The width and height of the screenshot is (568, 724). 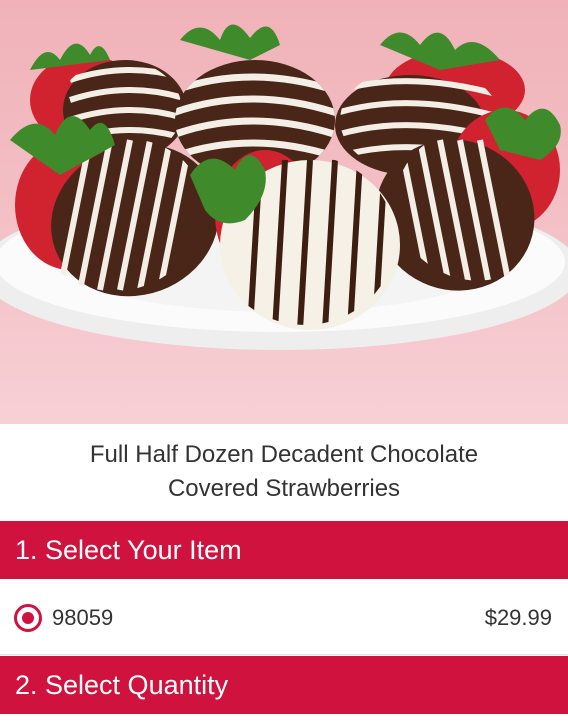 I want to click on option-price: $29.99, so click(x=518, y=617).